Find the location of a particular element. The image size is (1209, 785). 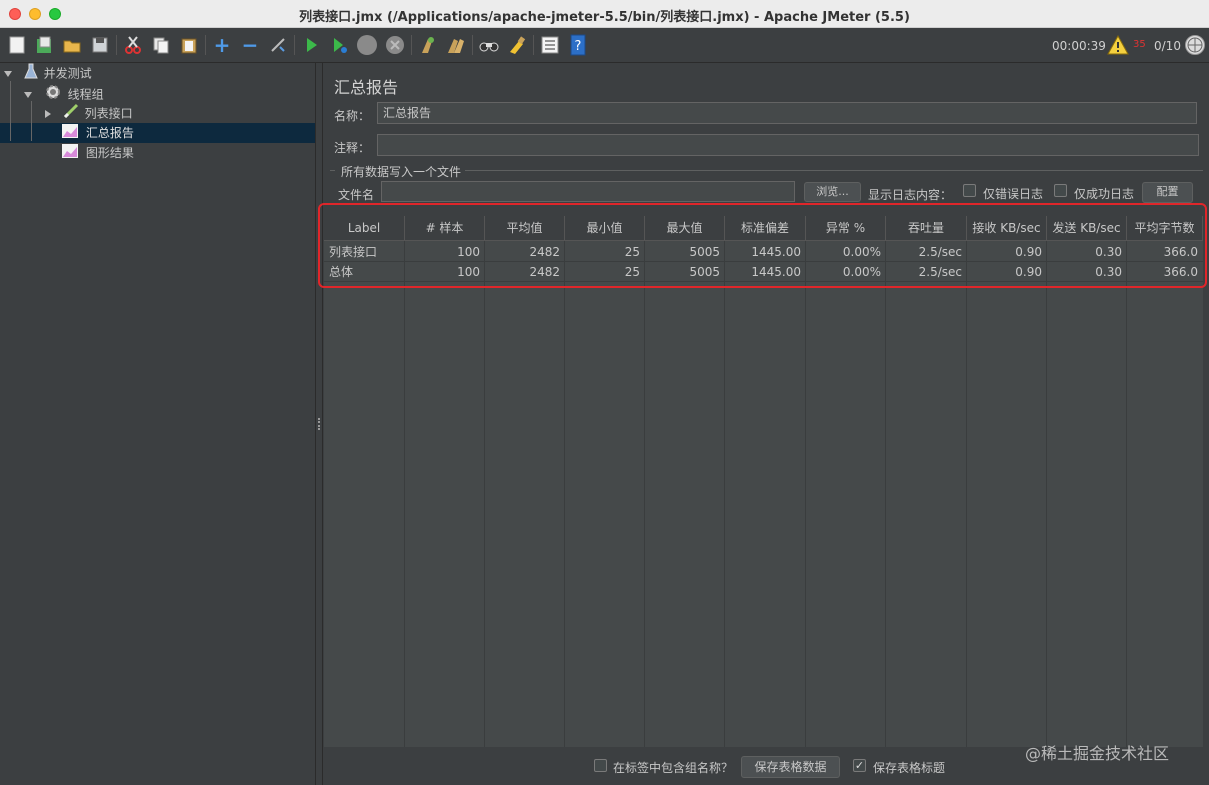

error-count: 35 is located at coordinates (1139, 44).